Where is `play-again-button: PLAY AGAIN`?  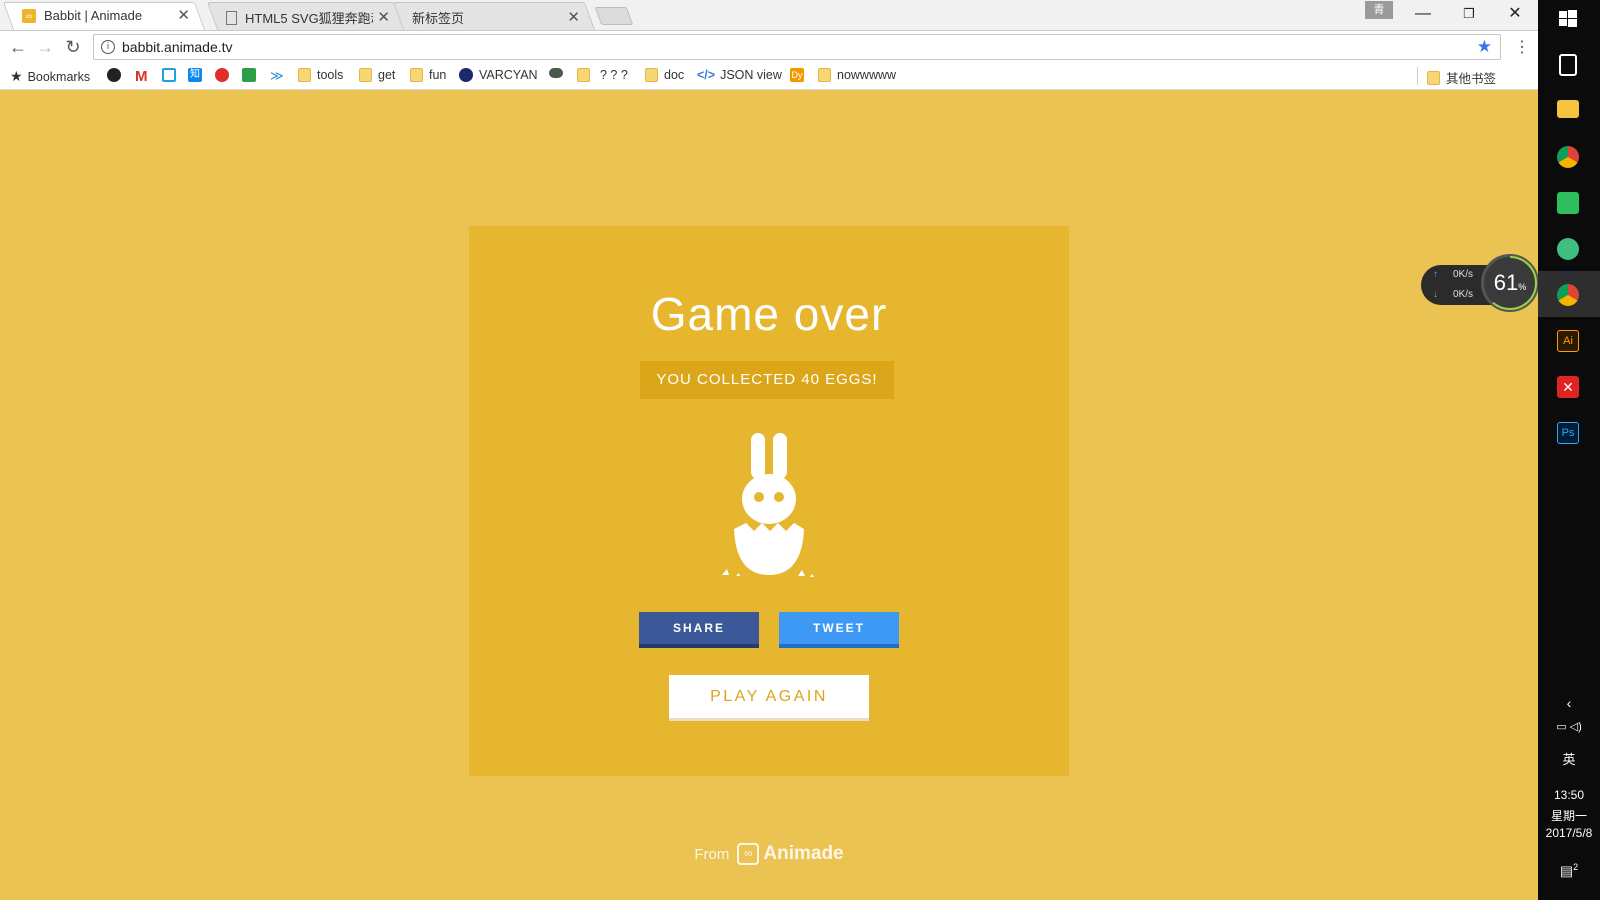
play-again-button: PLAY AGAIN is located at coordinates (769, 698).